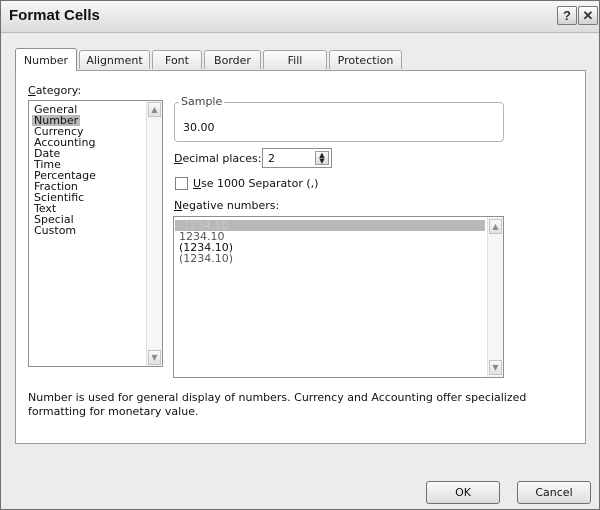 The height and width of the screenshot is (510, 600). I want to click on category-item: Custom, so click(55, 230).